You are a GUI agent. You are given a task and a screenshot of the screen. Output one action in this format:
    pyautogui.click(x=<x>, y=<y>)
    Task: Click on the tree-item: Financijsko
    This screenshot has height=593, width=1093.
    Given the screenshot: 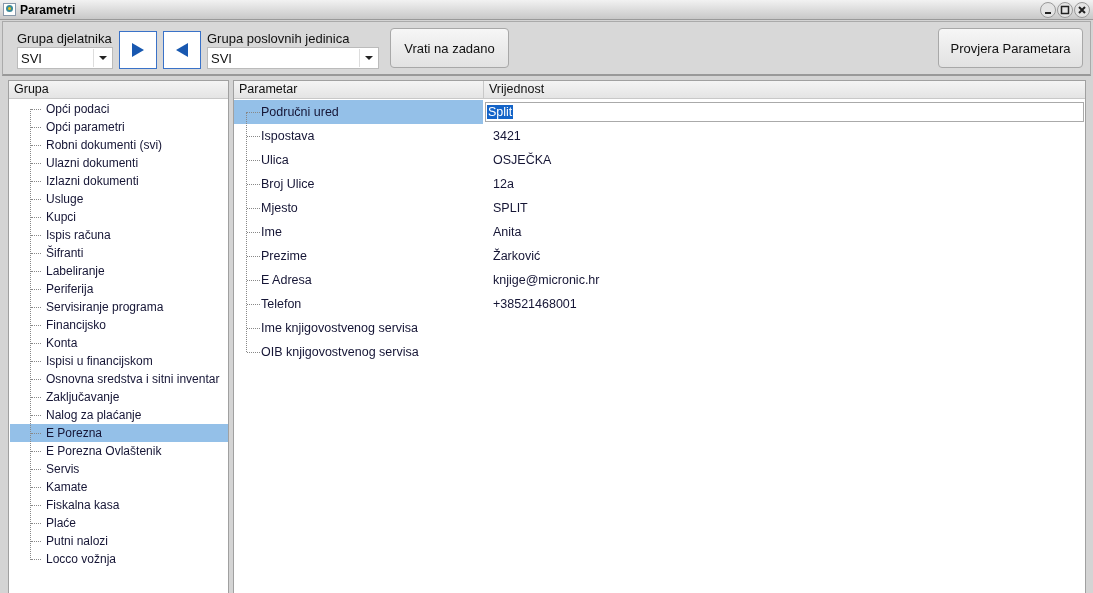 What is the action you would take?
    pyautogui.click(x=119, y=325)
    